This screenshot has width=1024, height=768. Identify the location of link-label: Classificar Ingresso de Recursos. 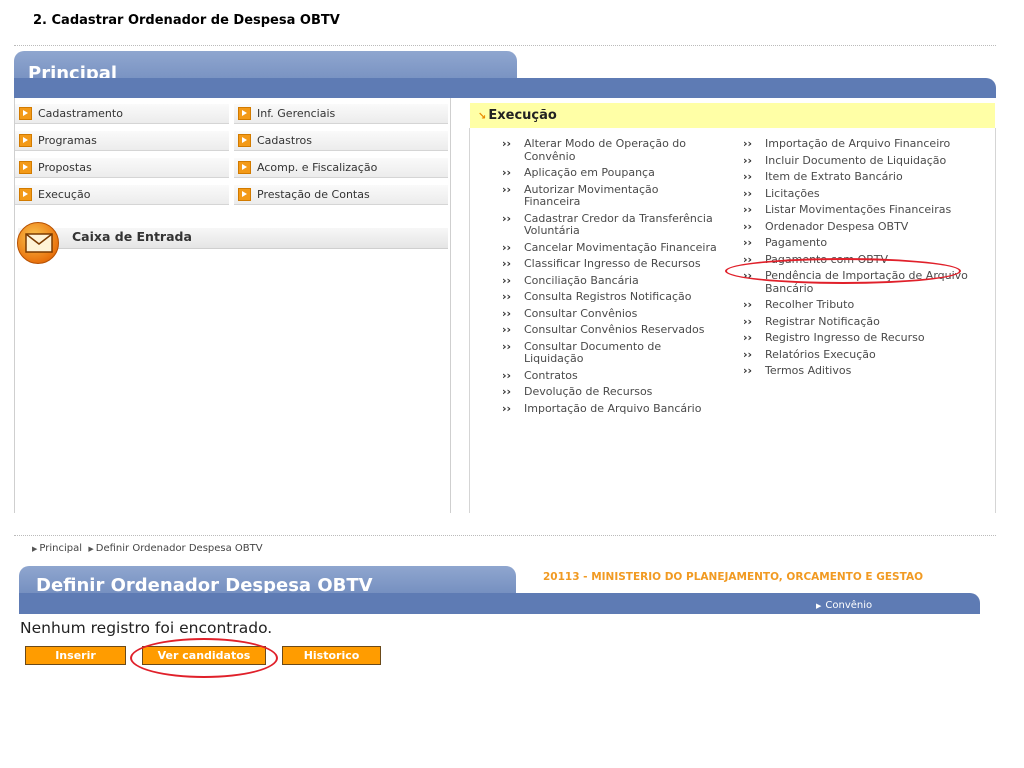
(612, 263).